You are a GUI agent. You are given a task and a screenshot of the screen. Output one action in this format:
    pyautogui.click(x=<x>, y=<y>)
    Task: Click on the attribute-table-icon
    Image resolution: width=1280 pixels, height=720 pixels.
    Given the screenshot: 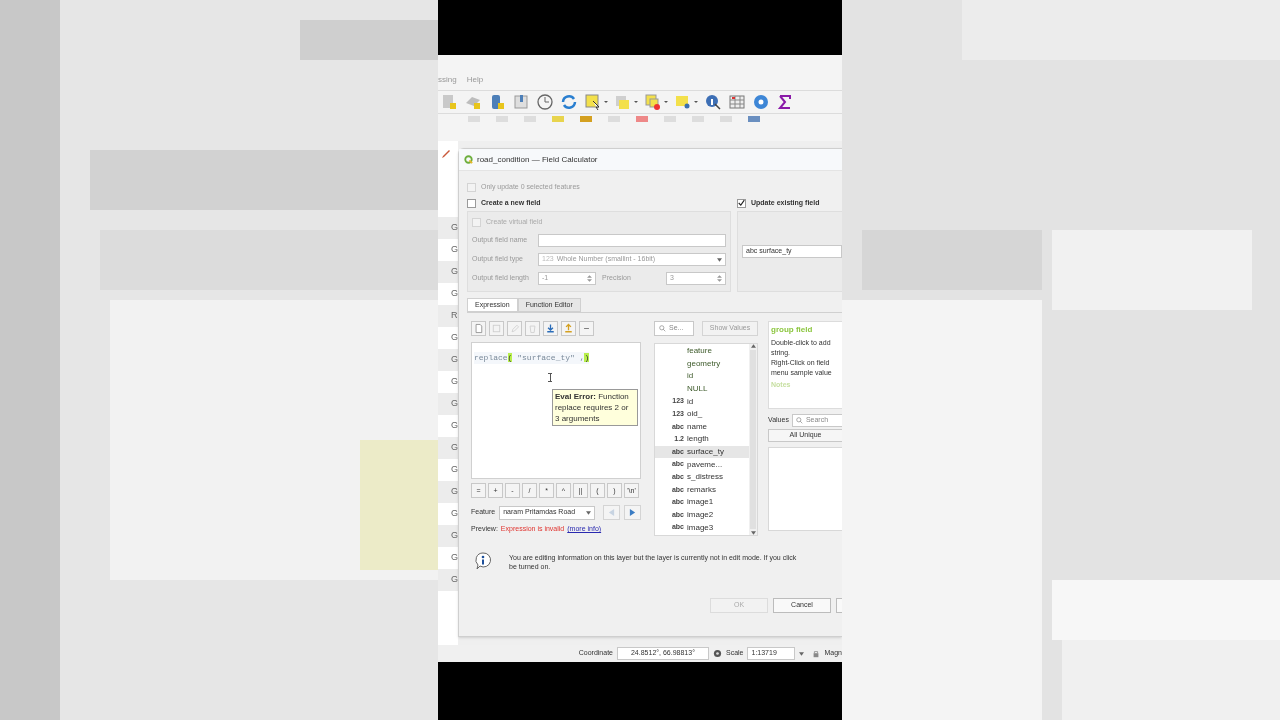 What is the action you would take?
    pyautogui.click(x=737, y=102)
    